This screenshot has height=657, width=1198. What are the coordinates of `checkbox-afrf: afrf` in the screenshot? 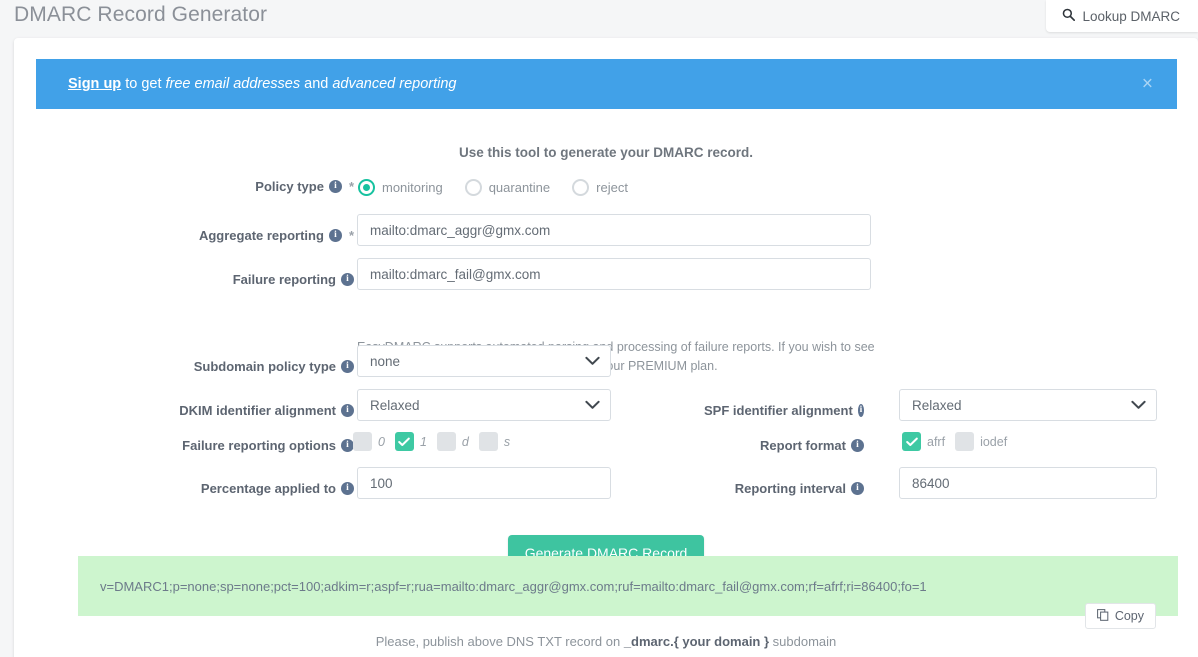 It's located at (928, 441).